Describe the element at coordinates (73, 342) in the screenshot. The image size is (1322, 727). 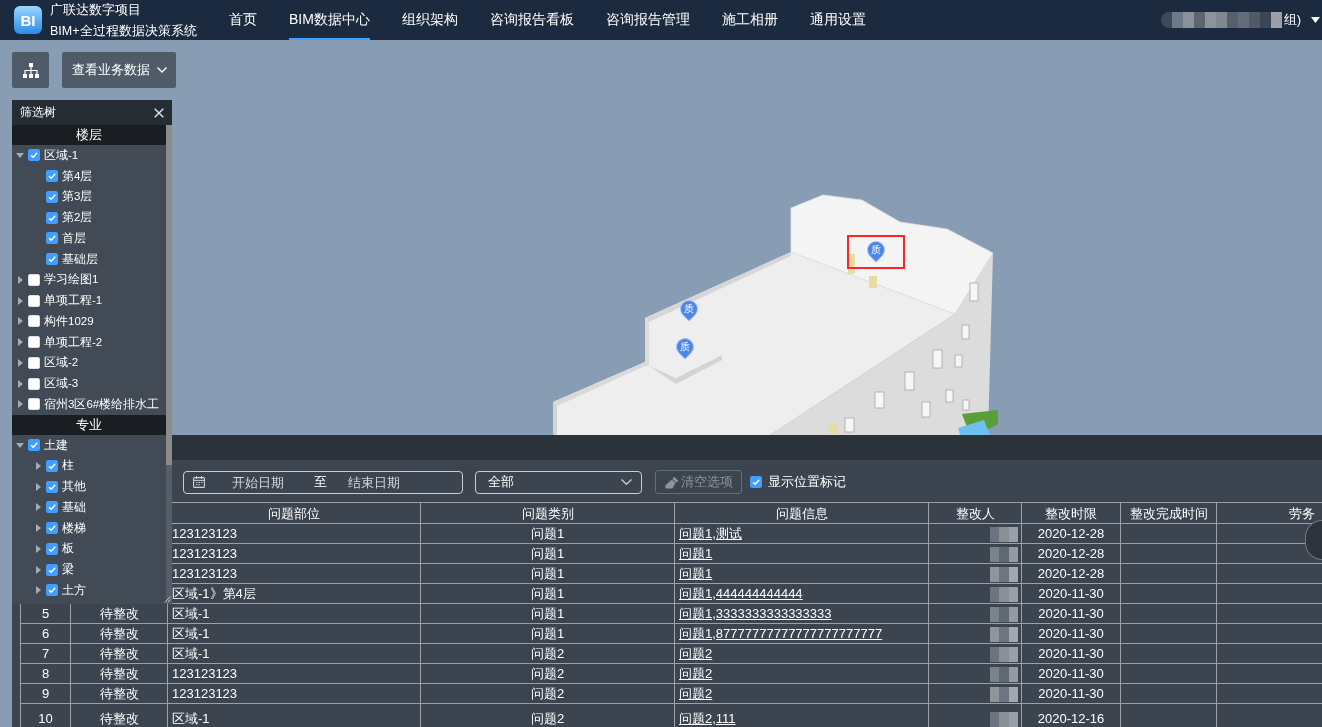
I see `tree-item-label: 单项工程-2` at that location.